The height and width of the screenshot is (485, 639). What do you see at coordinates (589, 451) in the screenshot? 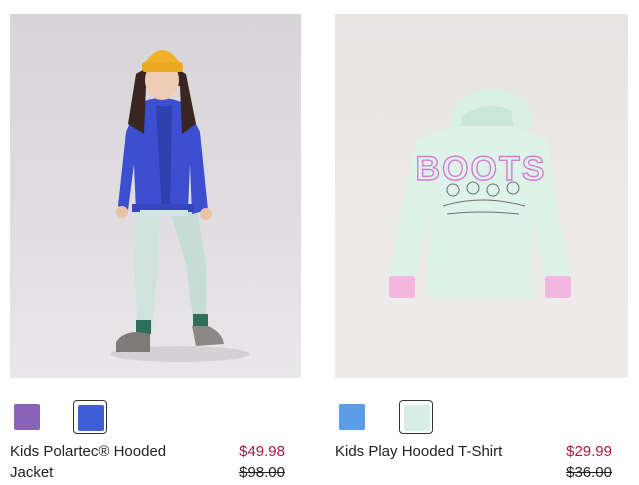
I see `sale-price: $29.99` at bounding box center [589, 451].